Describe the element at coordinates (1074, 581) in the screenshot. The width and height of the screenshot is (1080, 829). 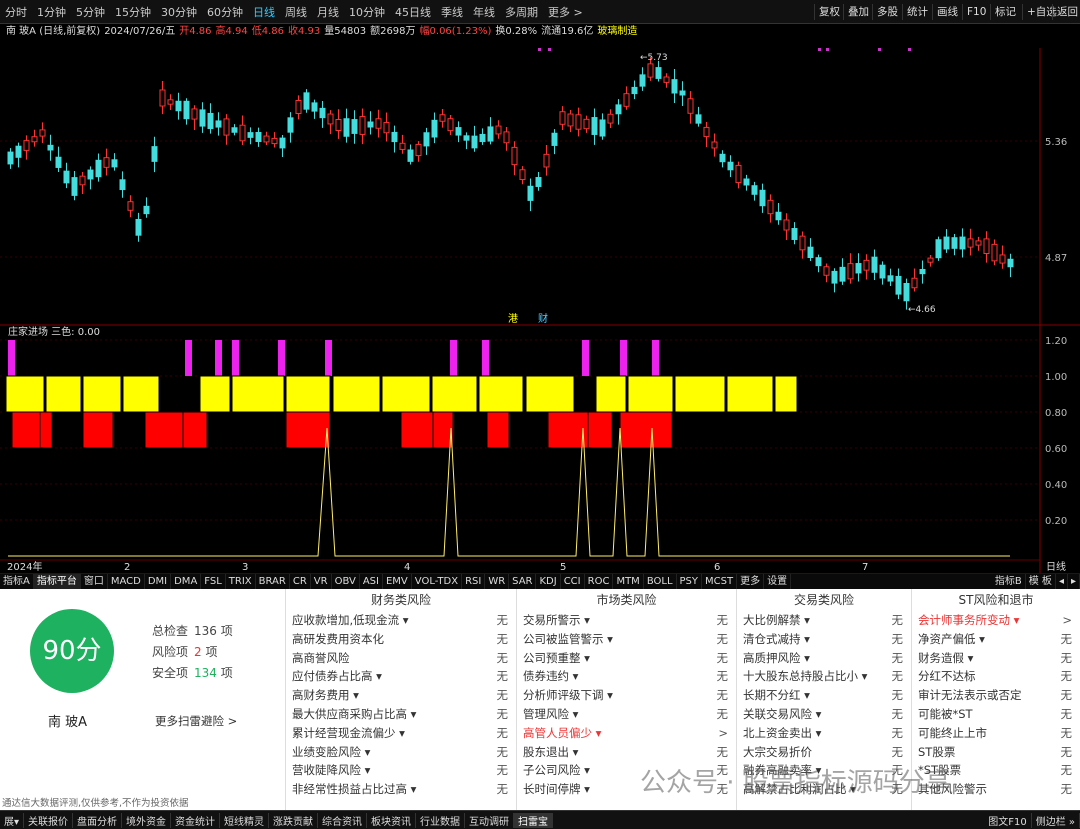
I see `indicator-right-3: ▸` at that location.